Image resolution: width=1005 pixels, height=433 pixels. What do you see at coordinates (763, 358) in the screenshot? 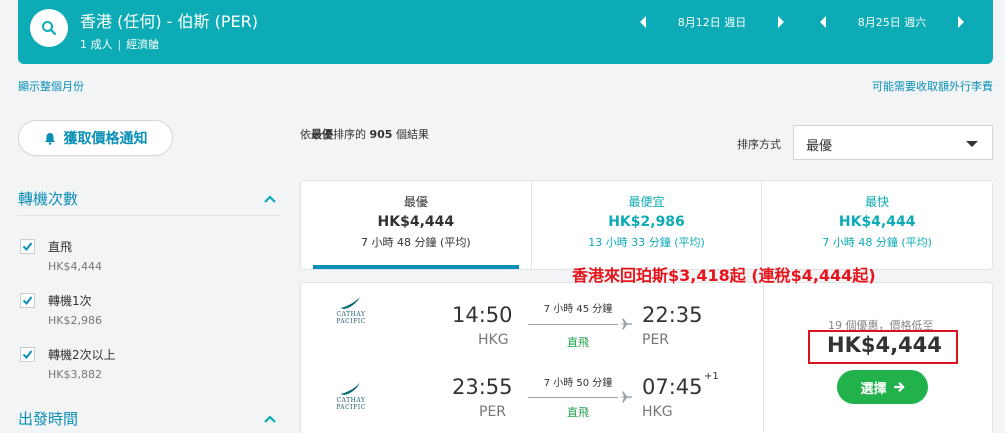
I see `card-divider` at bounding box center [763, 358].